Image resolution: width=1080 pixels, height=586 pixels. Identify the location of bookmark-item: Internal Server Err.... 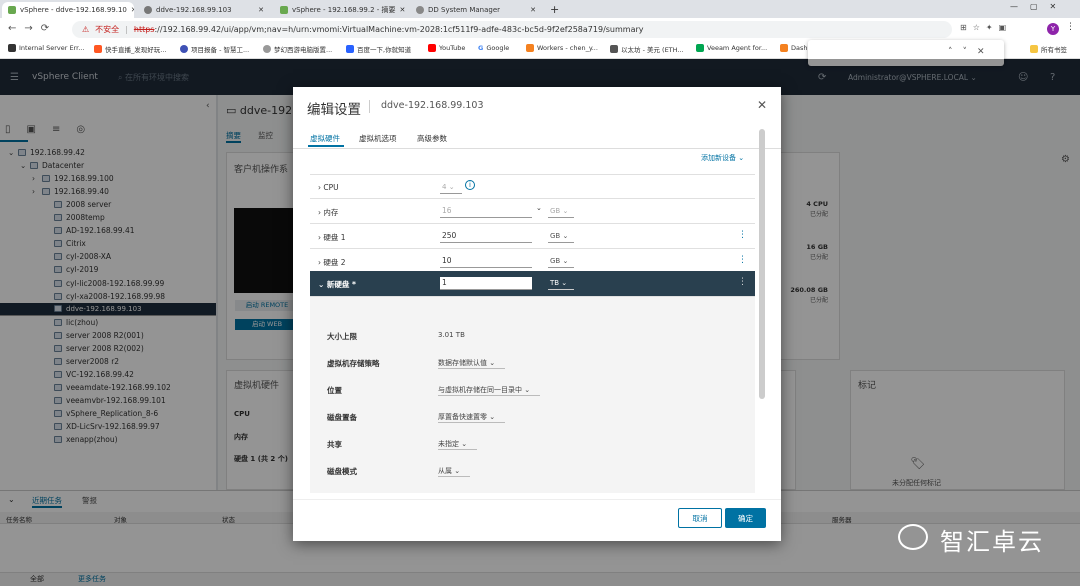
(46, 48).